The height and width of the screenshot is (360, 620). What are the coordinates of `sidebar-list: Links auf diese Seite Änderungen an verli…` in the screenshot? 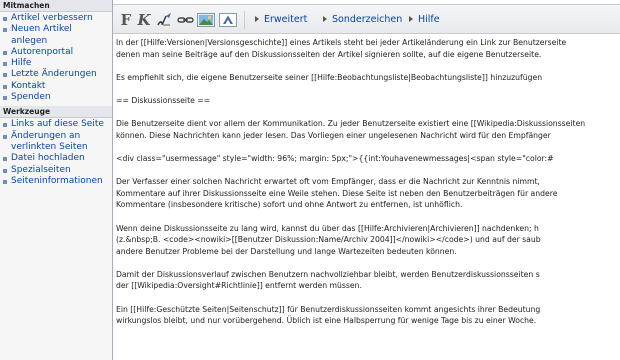 It's located at (56, 154).